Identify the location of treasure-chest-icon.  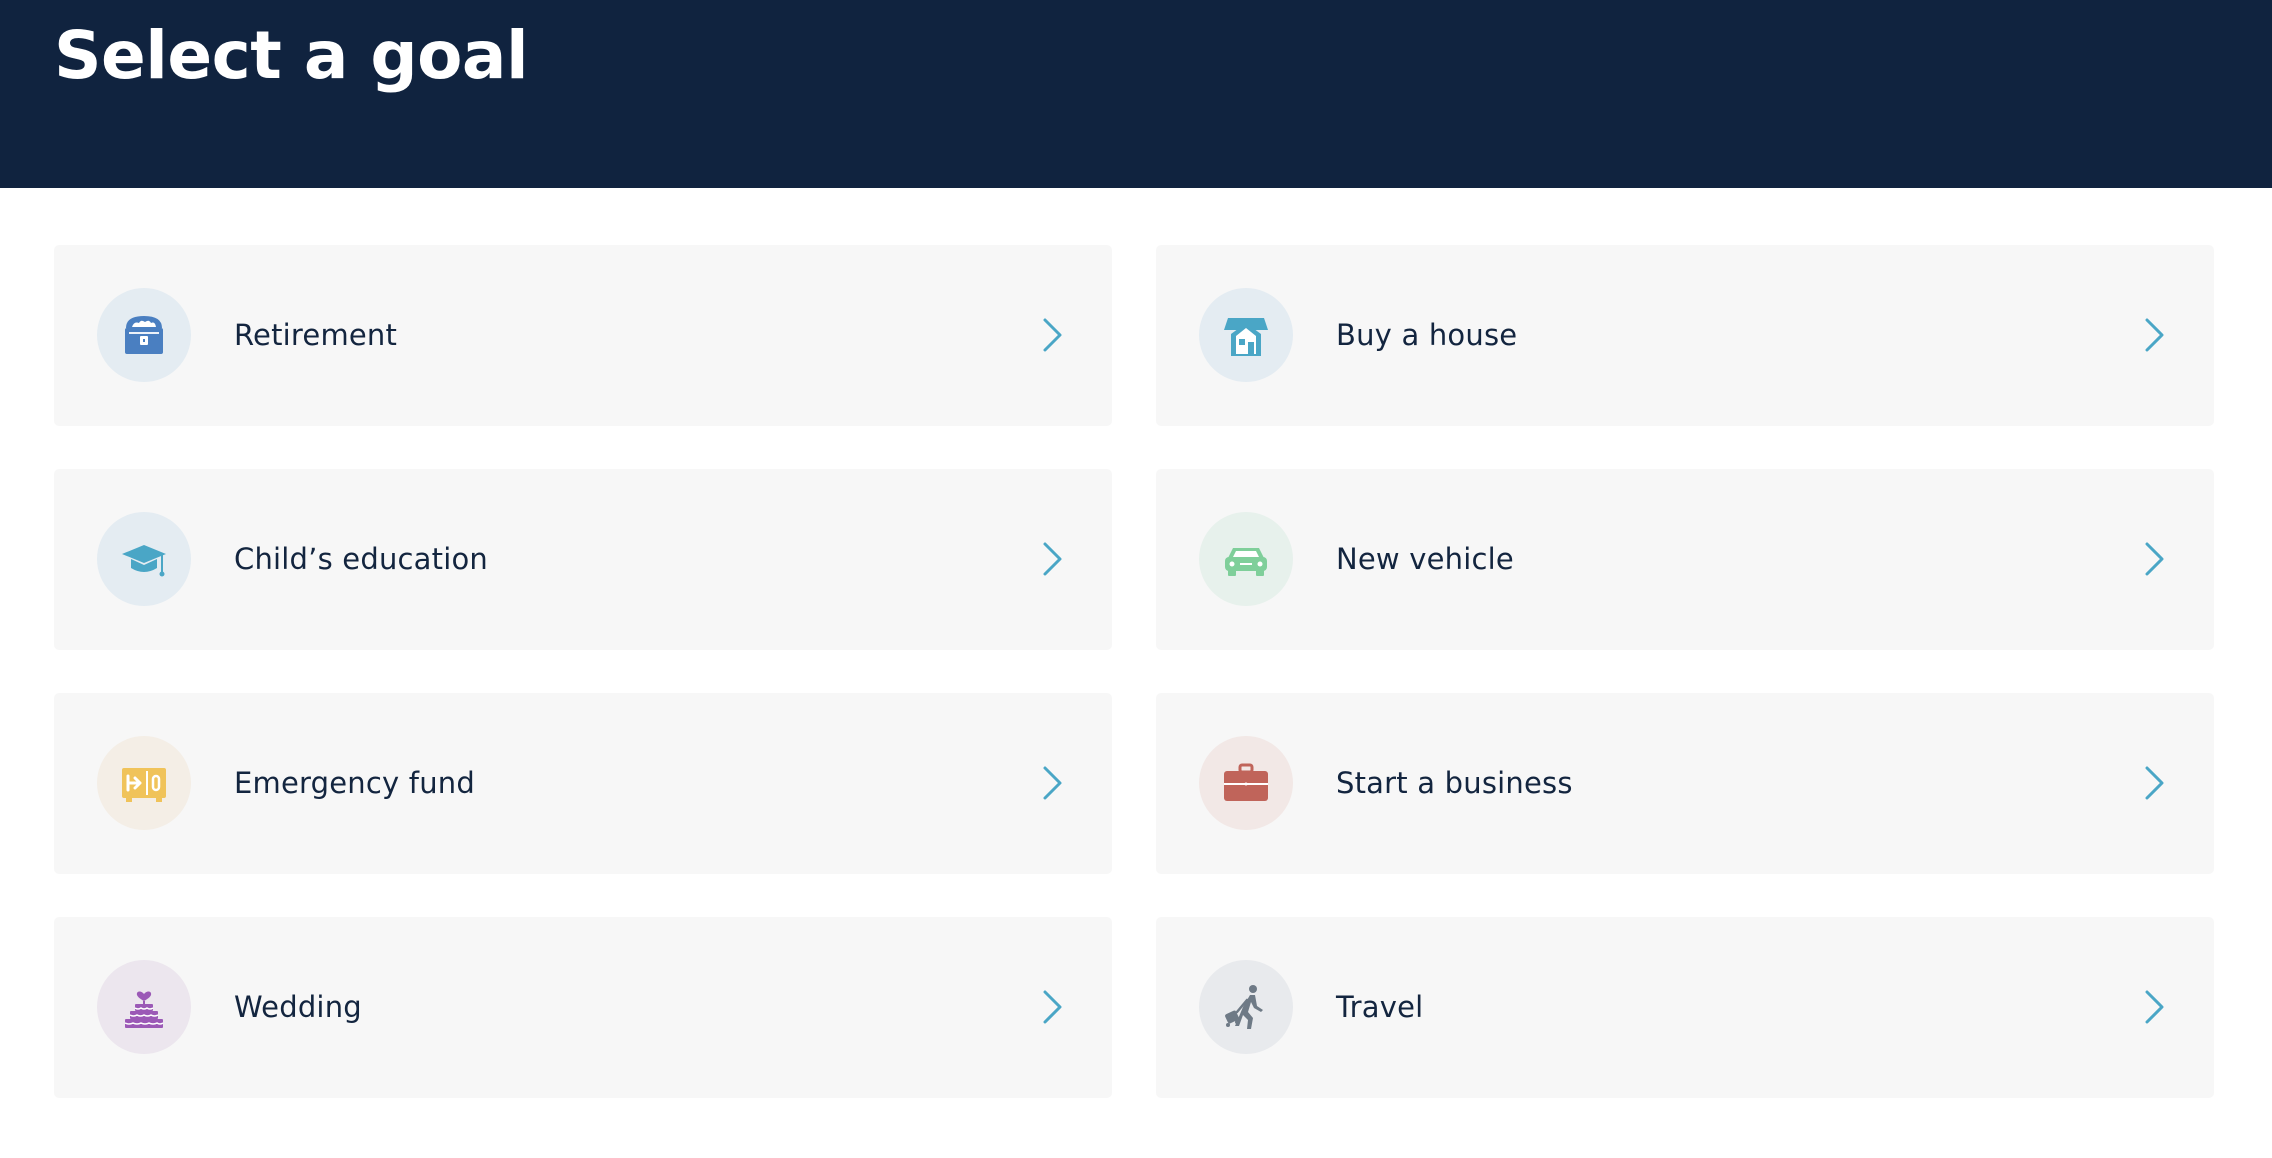
(144, 335).